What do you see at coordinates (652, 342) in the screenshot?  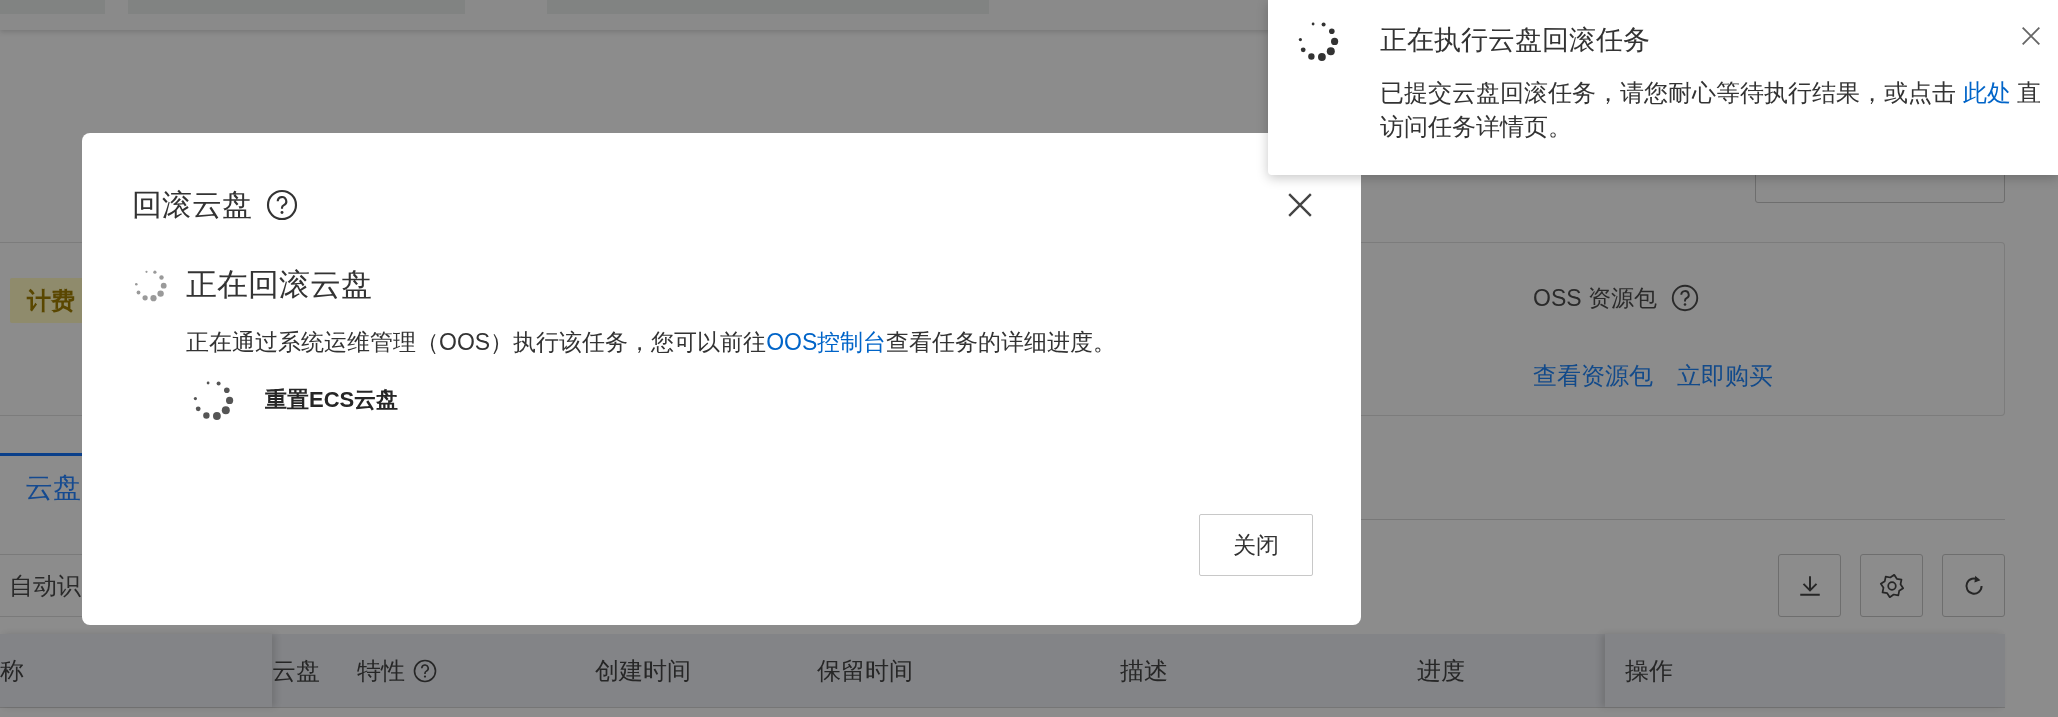 I see `status-description: 正在通过系统运维管理（OOS）执行该任务，您可以前往OOS控制台查看任务的详细进度。` at bounding box center [652, 342].